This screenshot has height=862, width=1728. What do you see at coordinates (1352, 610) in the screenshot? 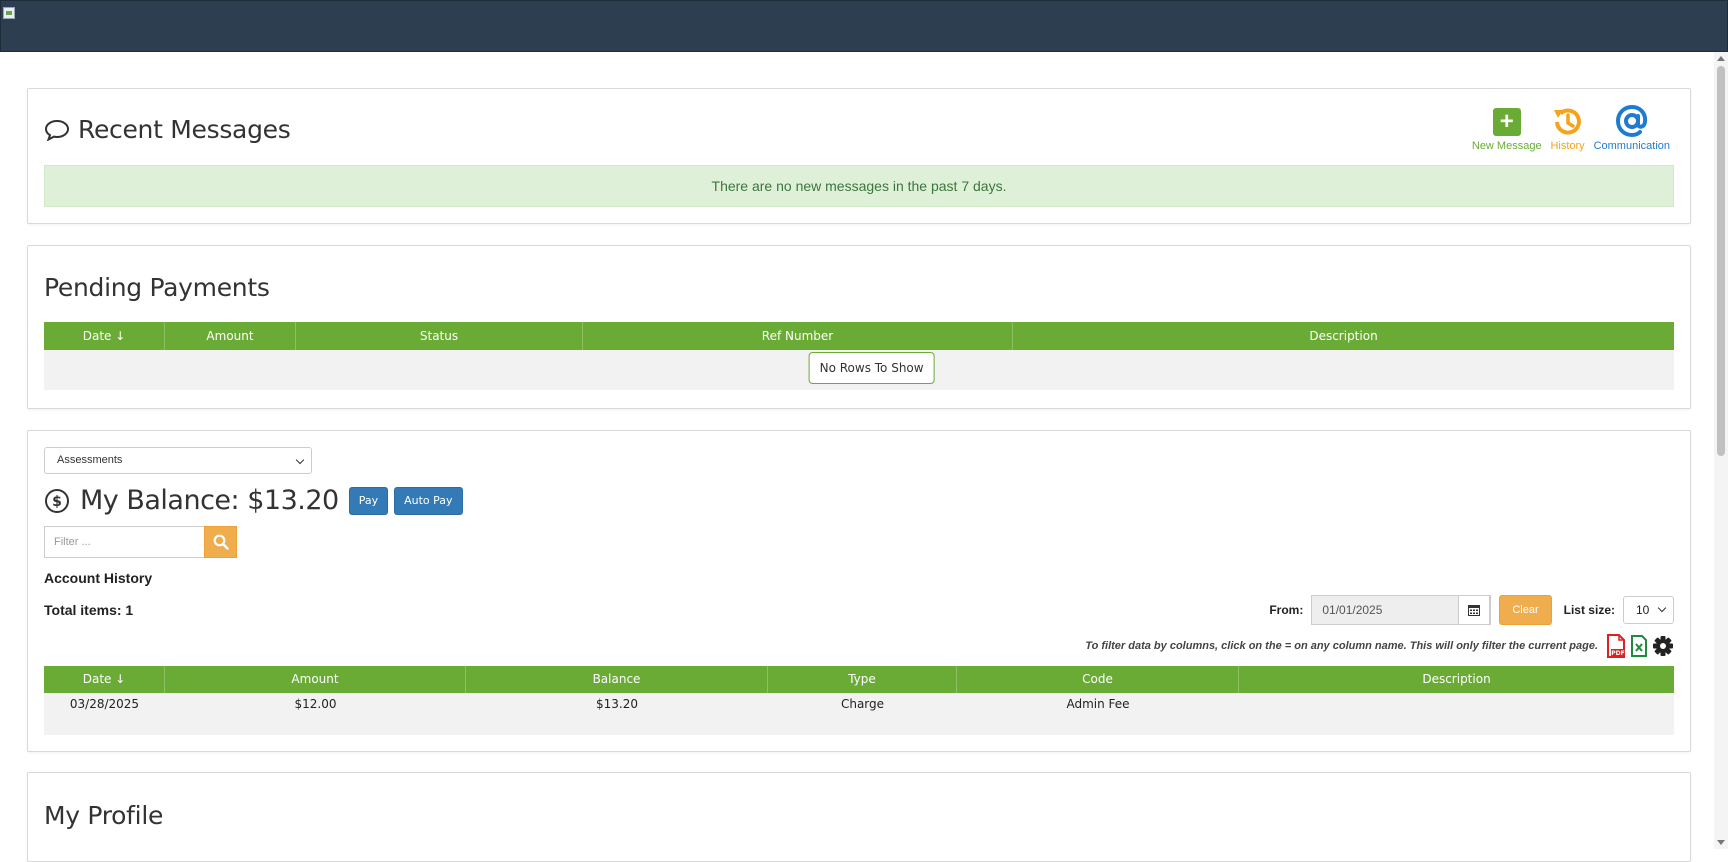
I see `from-date-value: 01/01/2025` at bounding box center [1352, 610].